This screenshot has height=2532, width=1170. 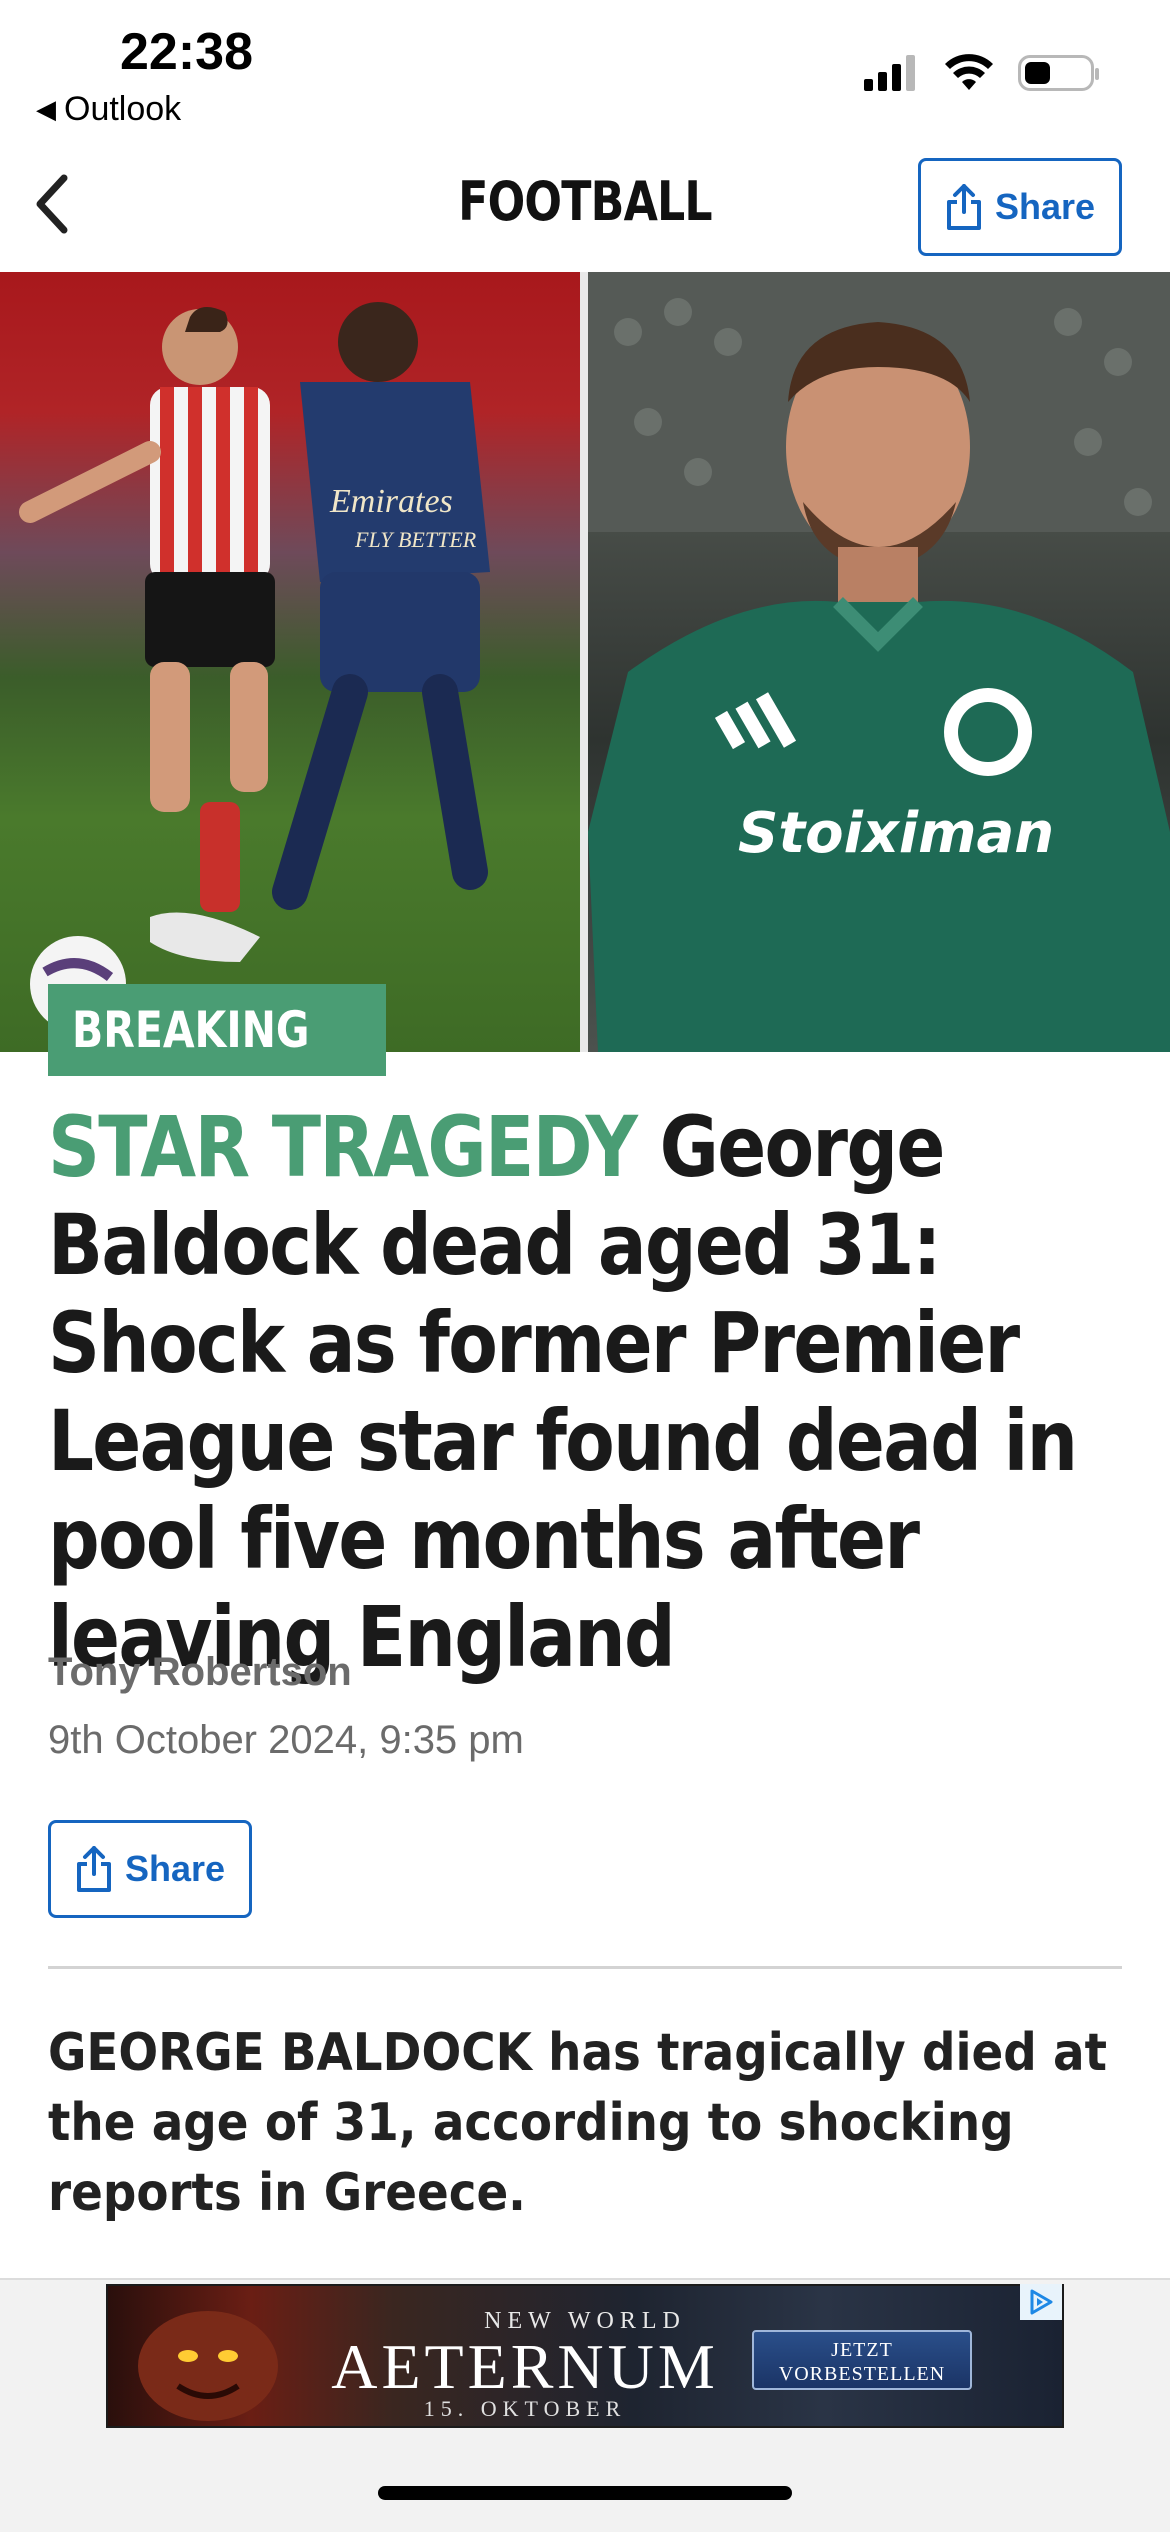 What do you see at coordinates (186, 52) in the screenshot?
I see `status-time: 22:38` at bounding box center [186, 52].